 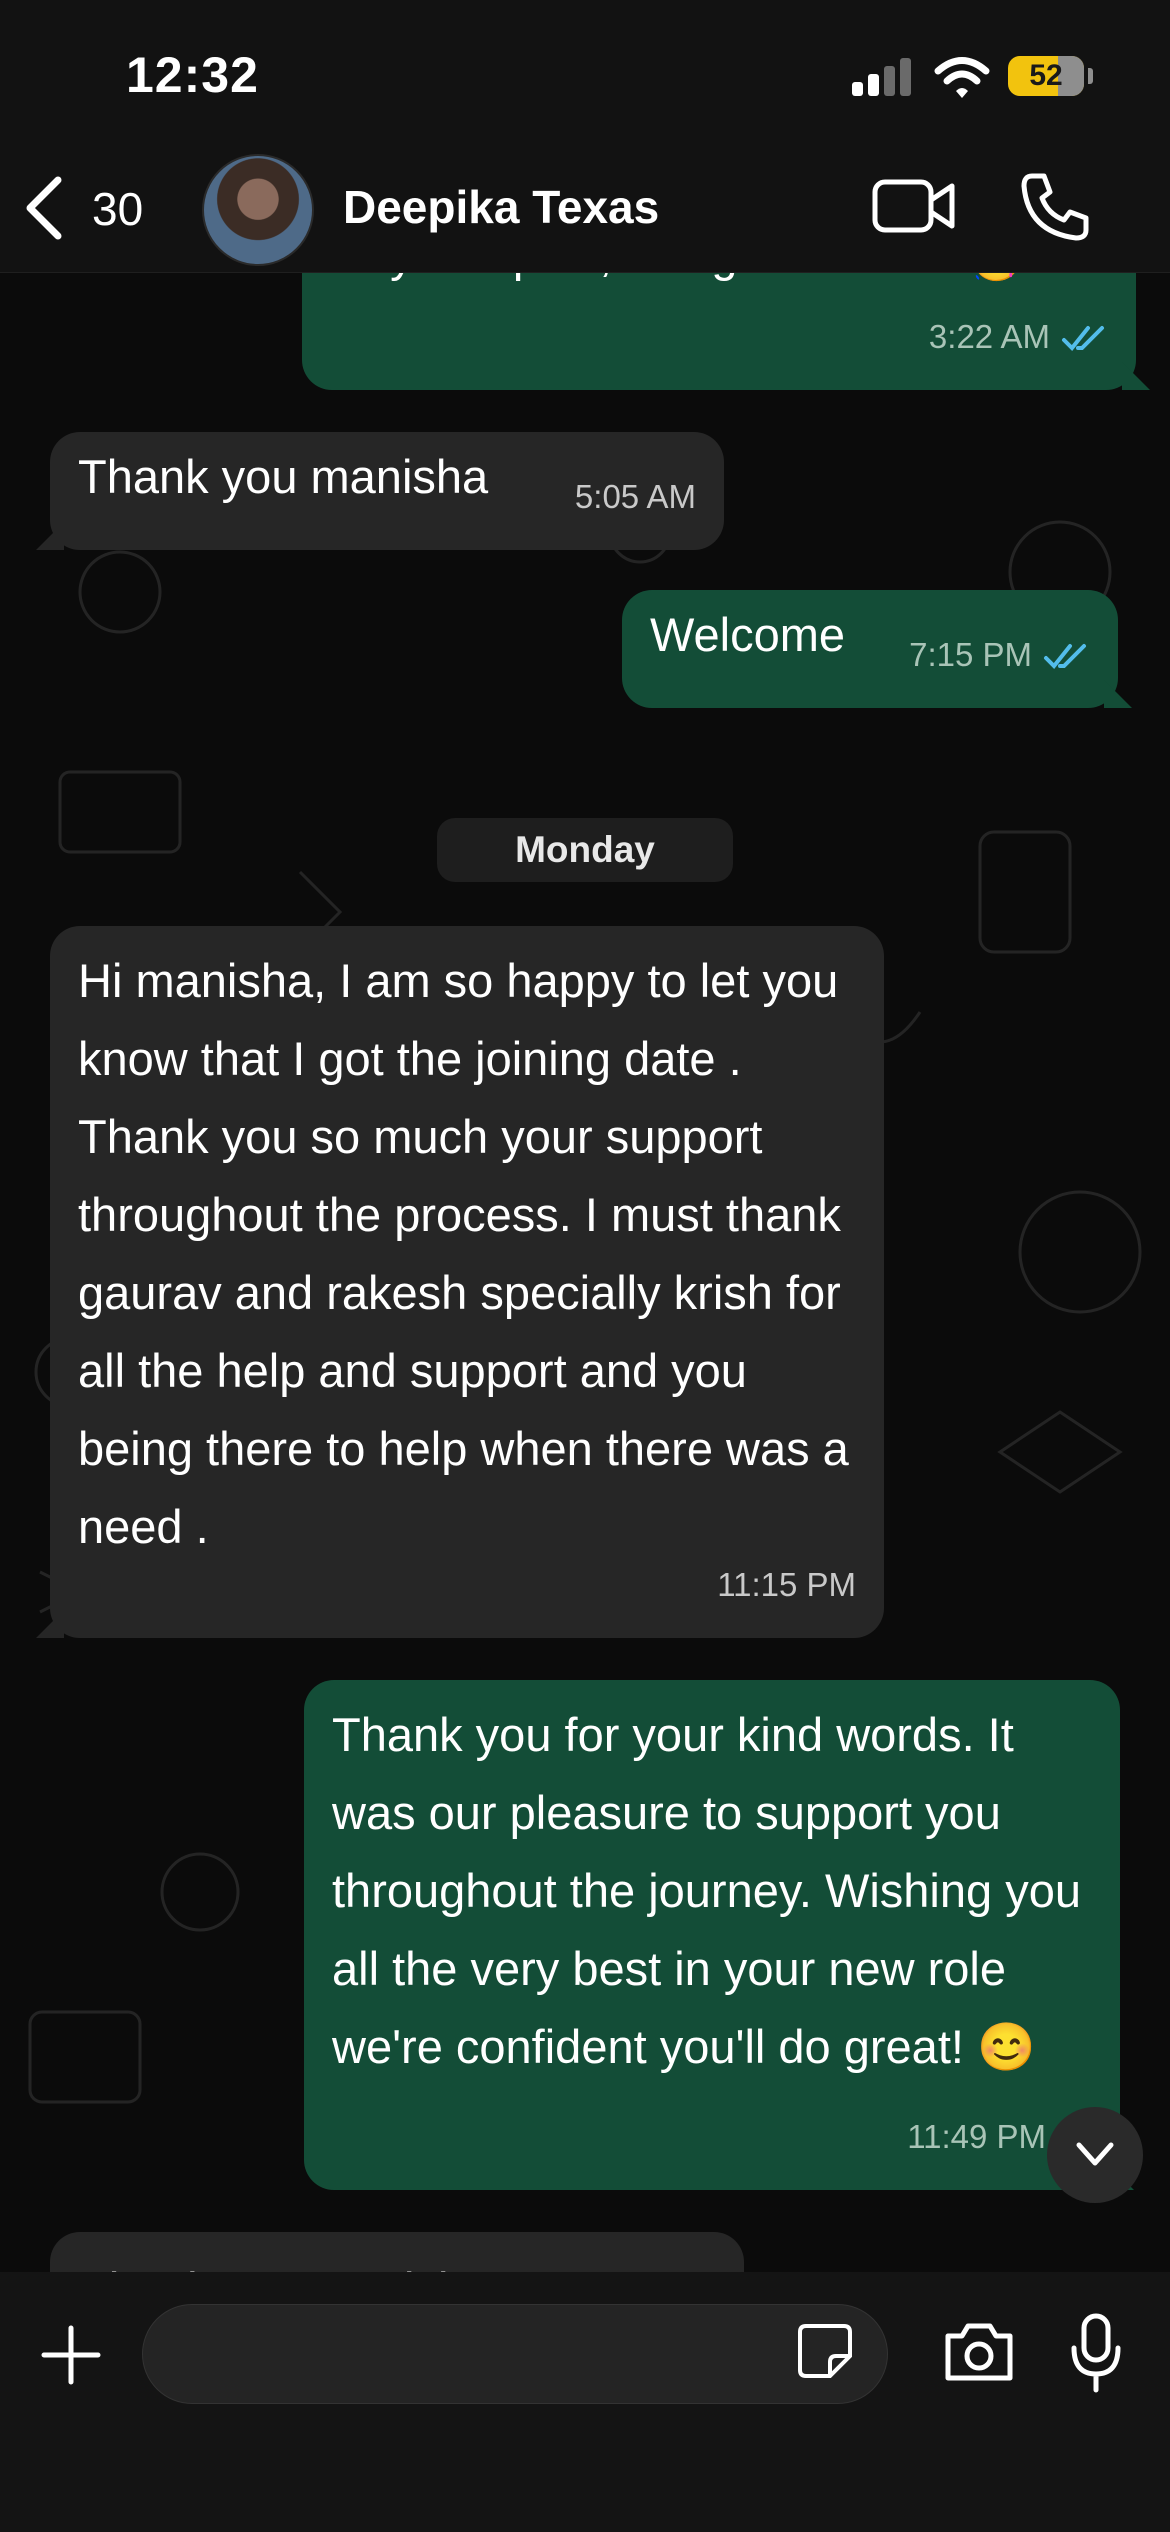 I want to click on message-time: 7:15 PM, so click(x=970, y=654).